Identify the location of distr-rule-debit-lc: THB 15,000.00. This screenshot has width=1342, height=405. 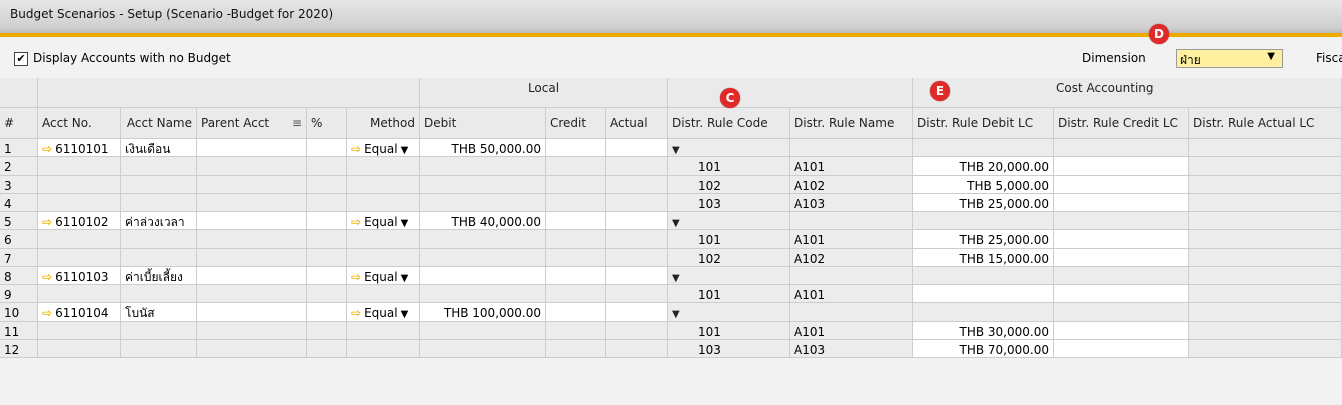
(983, 258).